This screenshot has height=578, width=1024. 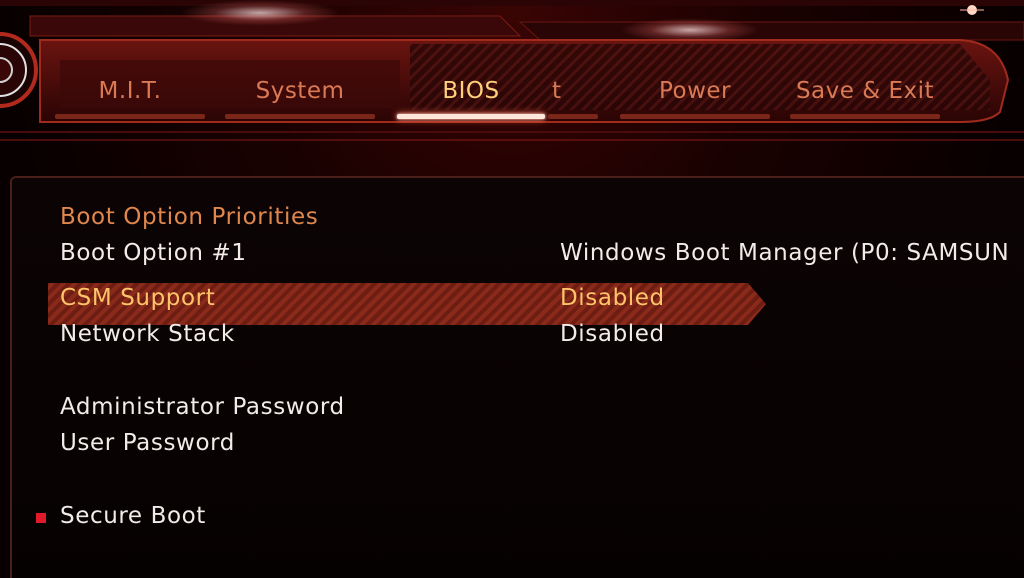 What do you see at coordinates (865, 91) in the screenshot?
I see `tab-save-exit-label: Save & Exit` at bounding box center [865, 91].